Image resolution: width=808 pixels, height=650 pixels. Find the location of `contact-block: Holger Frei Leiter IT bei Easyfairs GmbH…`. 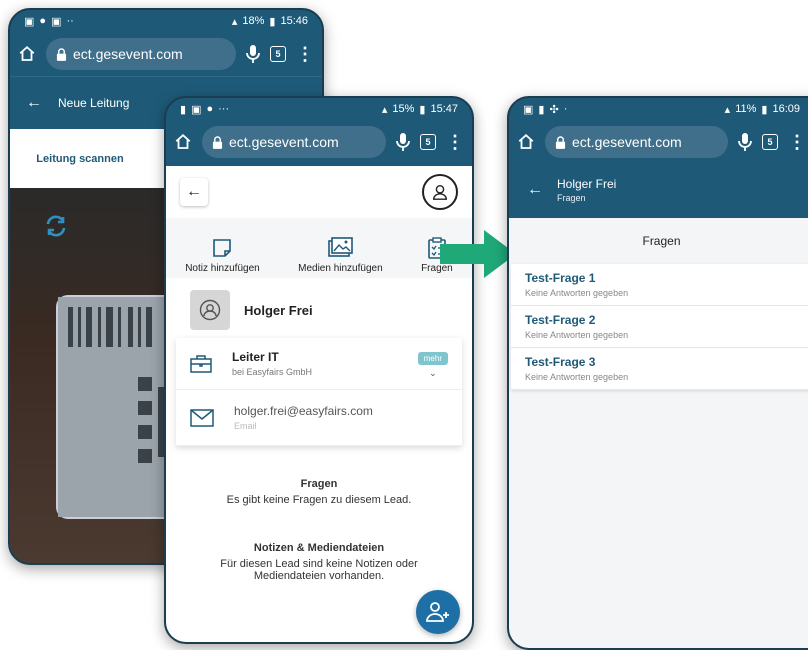

contact-block: Holger Frei Leiter IT bei Easyfairs GmbH… is located at coordinates (319, 366).